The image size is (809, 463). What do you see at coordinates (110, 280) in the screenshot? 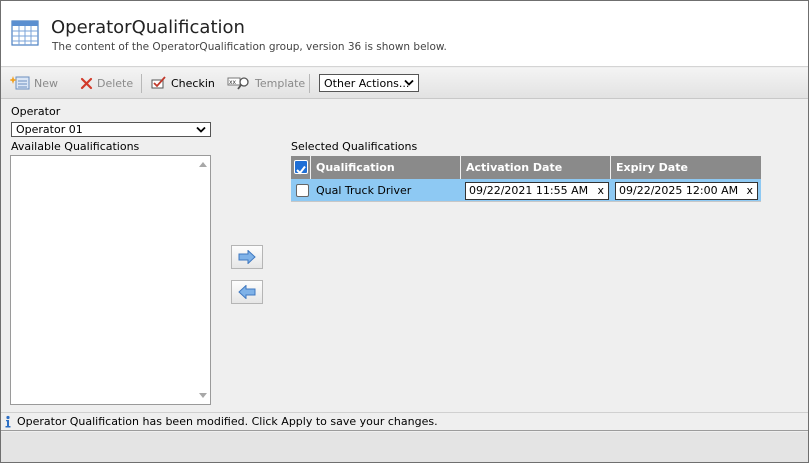
I see `available-qualifications-list` at bounding box center [110, 280].